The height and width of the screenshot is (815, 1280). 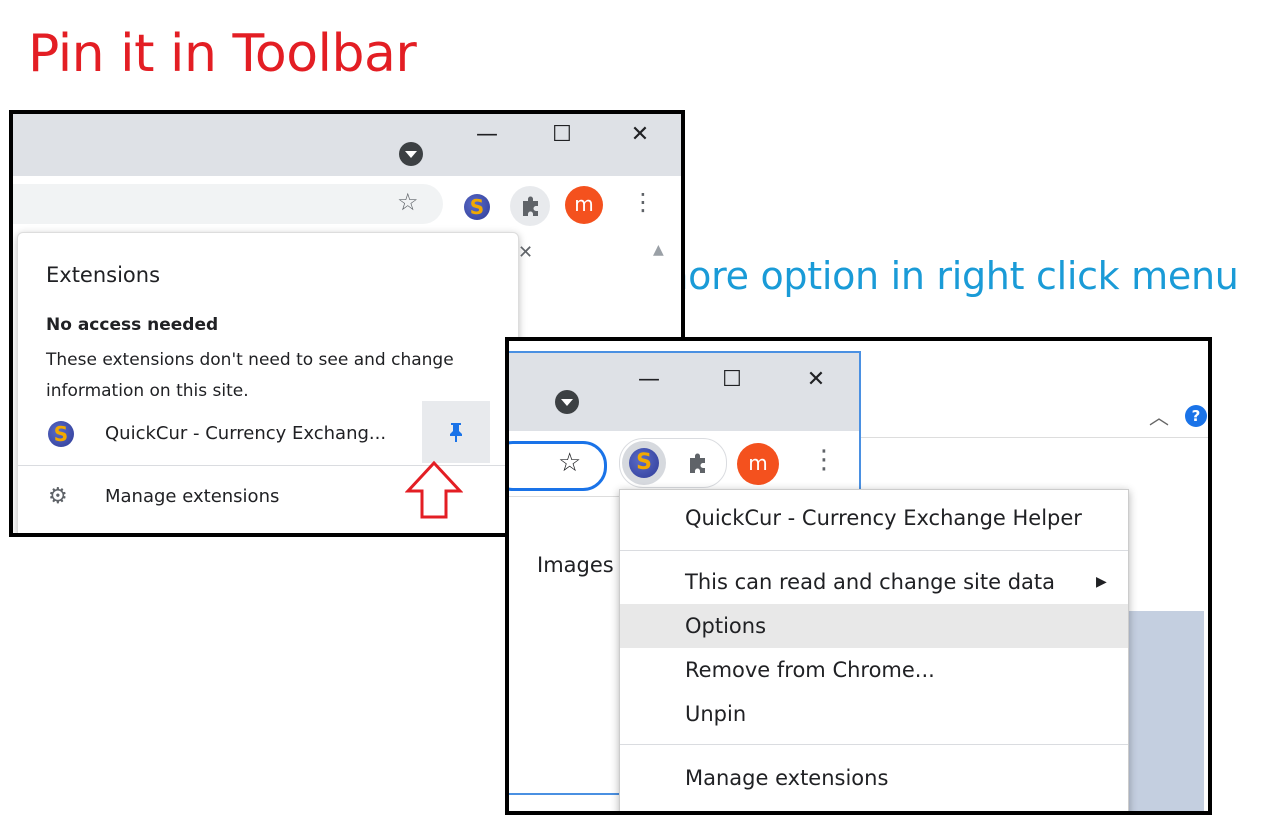 I want to click on quickcur-extension-button: S, so click(x=644, y=463).